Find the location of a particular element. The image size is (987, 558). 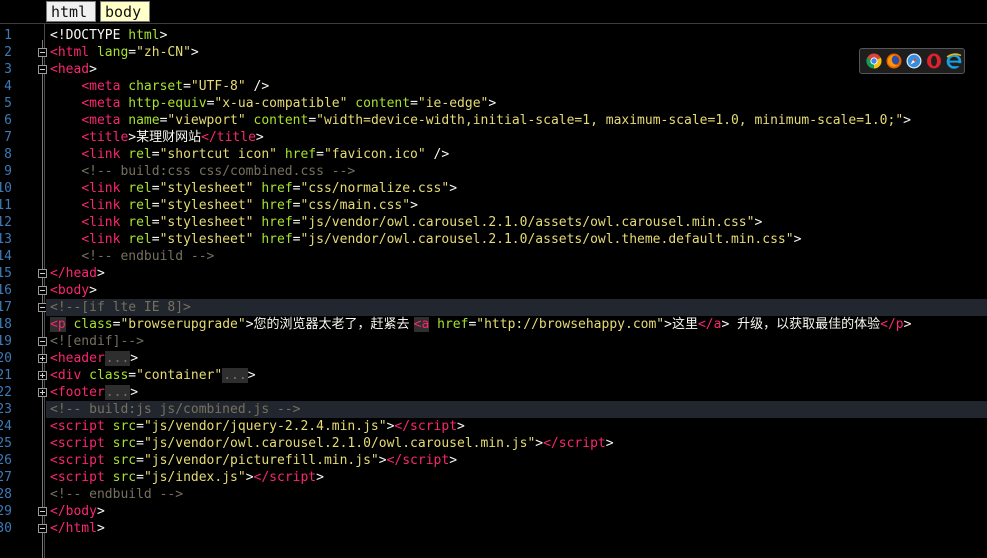

line-number: 21 is located at coordinates (6, 375).